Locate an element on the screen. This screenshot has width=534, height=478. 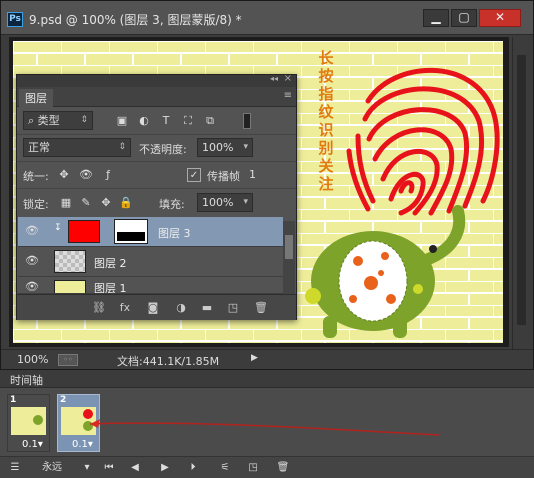
lock-transparent-icon: ▦ is located at coordinates (66, 203).